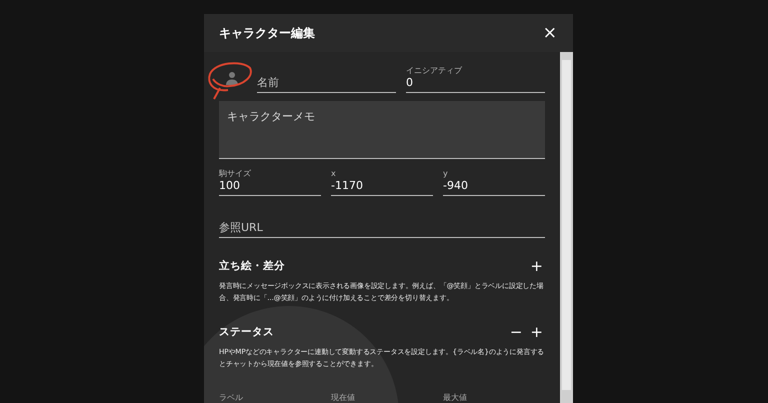 This screenshot has height=403, width=768. What do you see at coordinates (382, 129) in the screenshot?
I see `memo-field: キャラクターメモ` at bounding box center [382, 129].